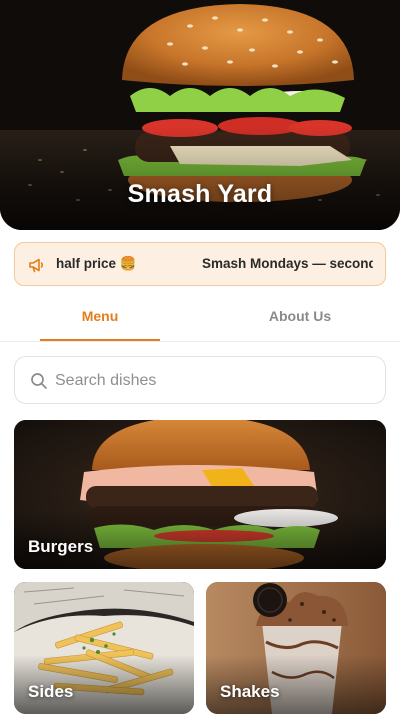 This screenshot has height=720, width=400. What do you see at coordinates (100, 318) in the screenshot?
I see `tab-menu: Menu` at bounding box center [100, 318].